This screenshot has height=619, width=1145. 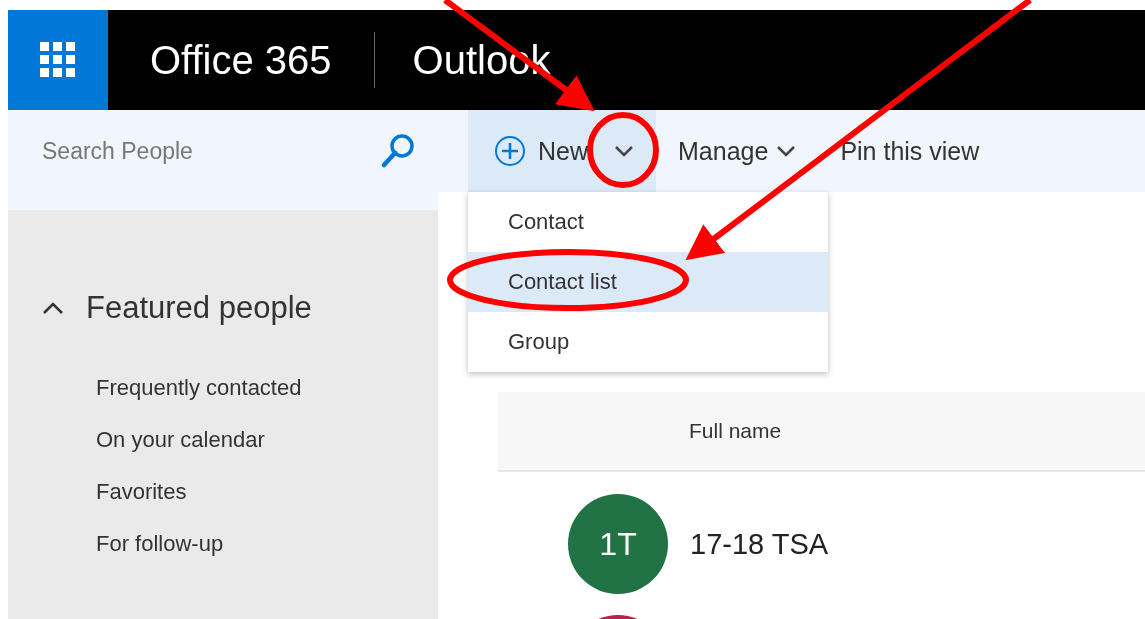 What do you see at coordinates (737, 151) in the screenshot?
I see `toolbar-button: Manage` at bounding box center [737, 151].